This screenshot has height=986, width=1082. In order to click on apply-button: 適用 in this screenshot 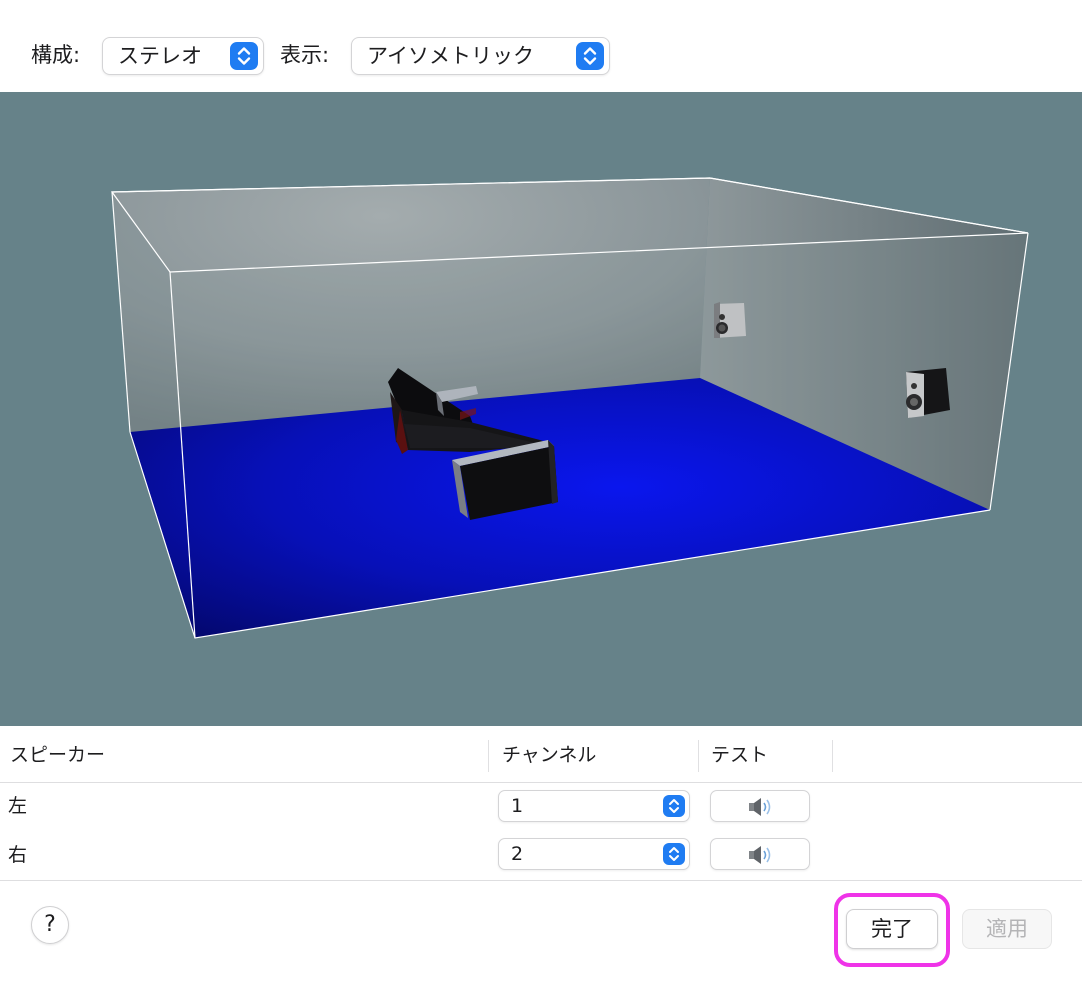, I will do `click(1007, 929)`.